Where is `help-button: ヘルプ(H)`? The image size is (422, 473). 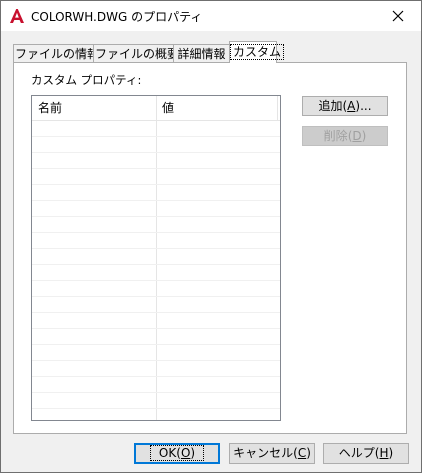
help-button: ヘルプ(H) is located at coordinates (366, 453).